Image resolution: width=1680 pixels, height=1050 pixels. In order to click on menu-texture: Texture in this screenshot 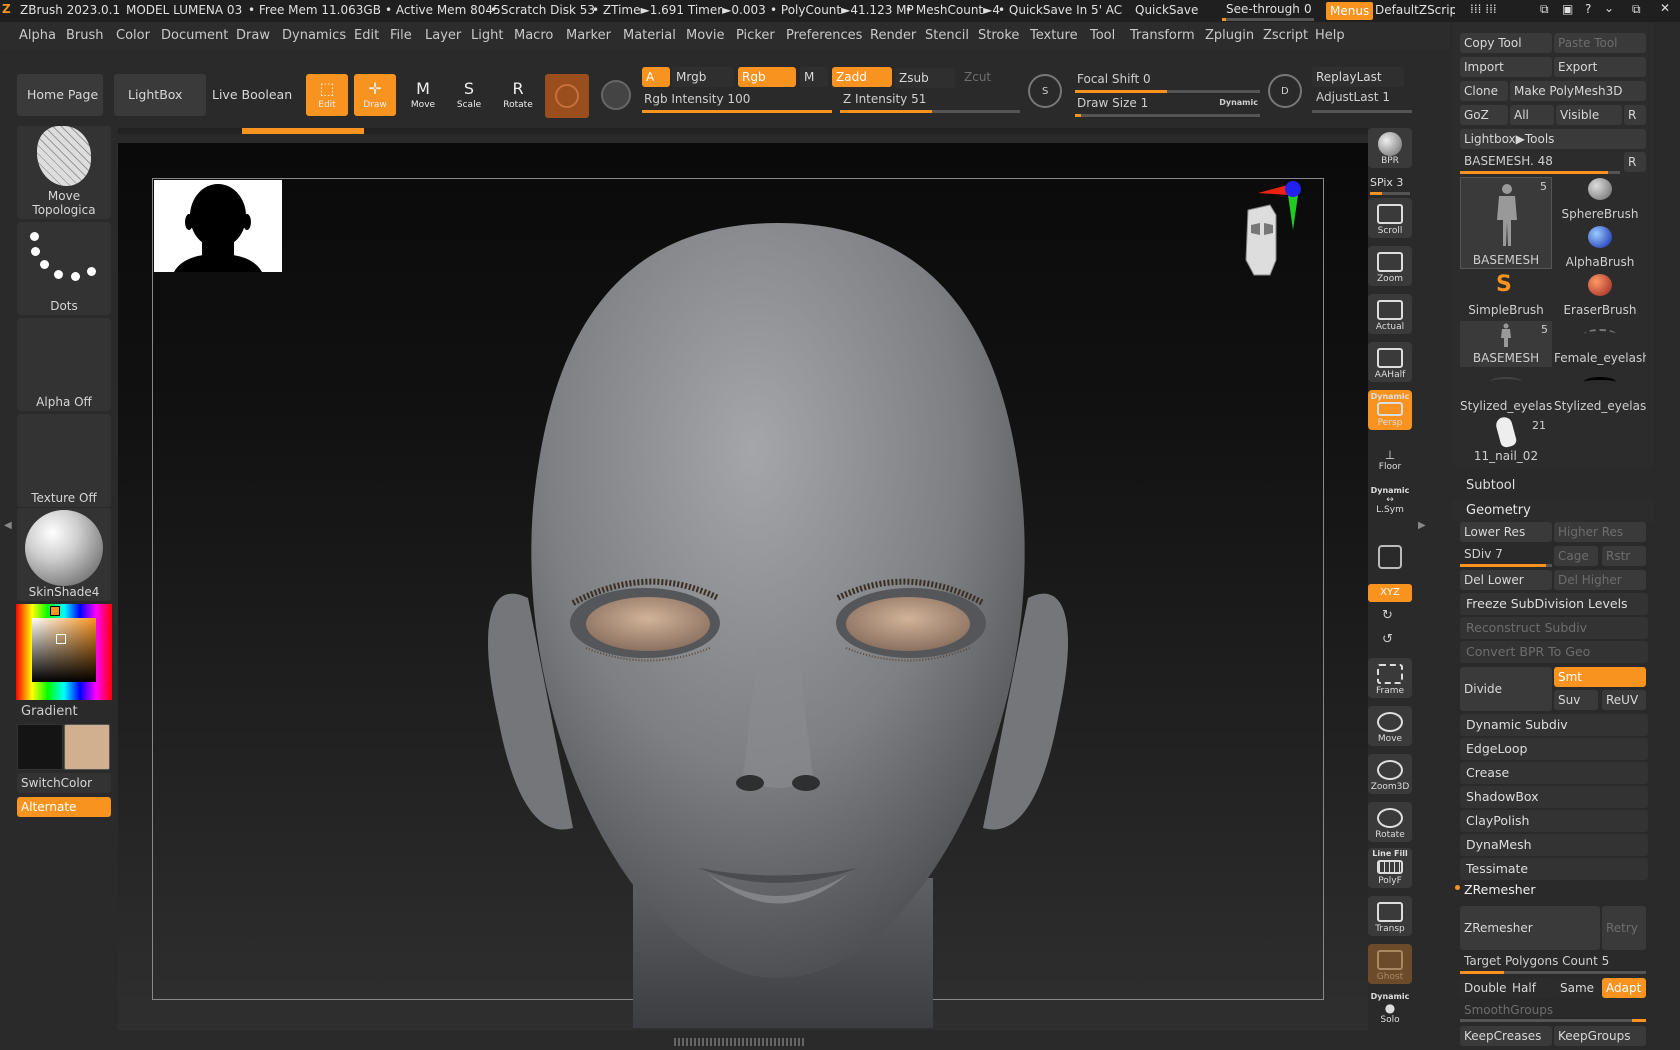, I will do `click(1054, 35)`.